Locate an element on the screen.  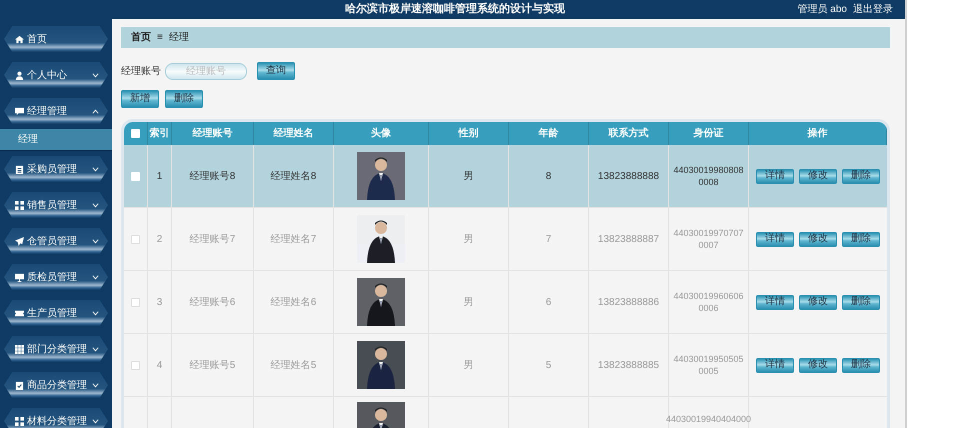
table-cell: 44030019940404000 is located at coordinates (709, 419).